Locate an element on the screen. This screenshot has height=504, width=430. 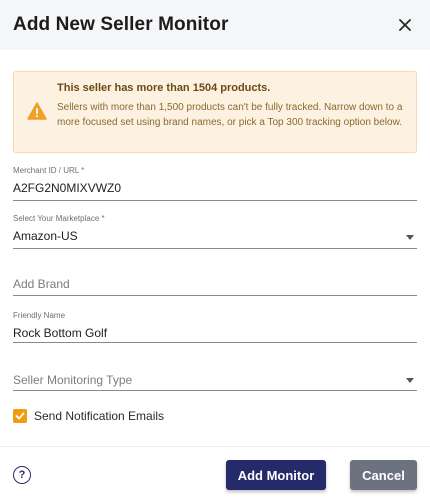
add-monitor-button: Add Monitor is located at coordinates (276, 475).